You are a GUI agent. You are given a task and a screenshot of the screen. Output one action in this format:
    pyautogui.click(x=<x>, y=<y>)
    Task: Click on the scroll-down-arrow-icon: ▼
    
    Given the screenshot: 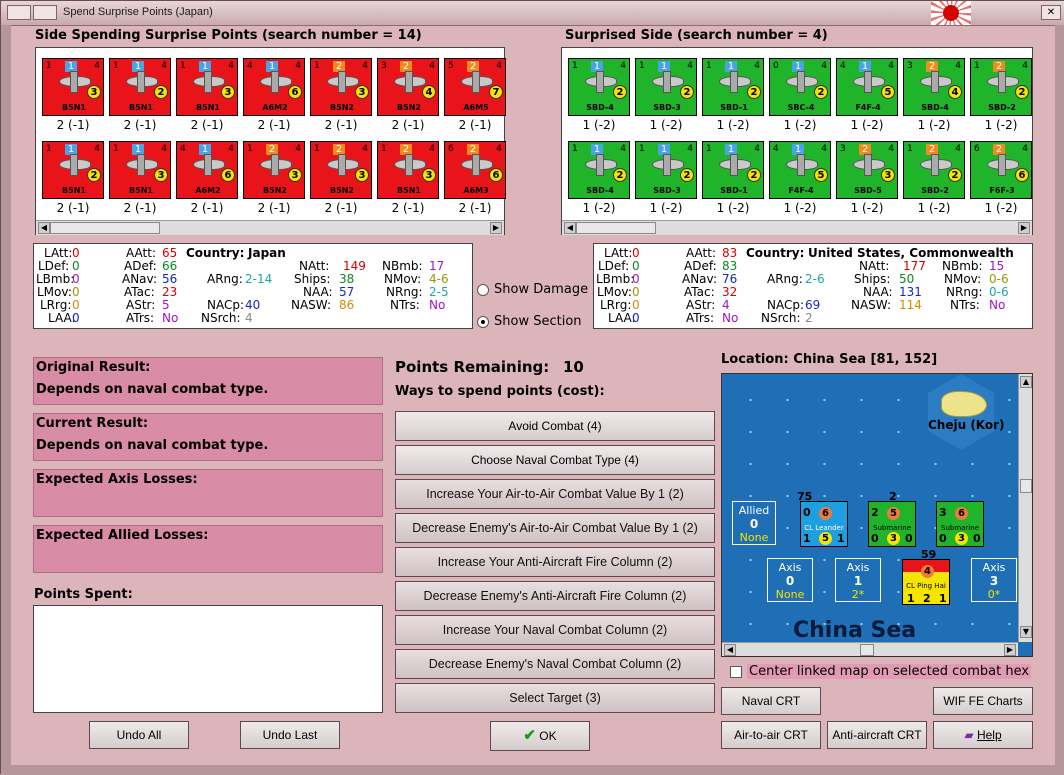 What is the action you would take?
    pyautogui.click(x=1026, y=632)
    